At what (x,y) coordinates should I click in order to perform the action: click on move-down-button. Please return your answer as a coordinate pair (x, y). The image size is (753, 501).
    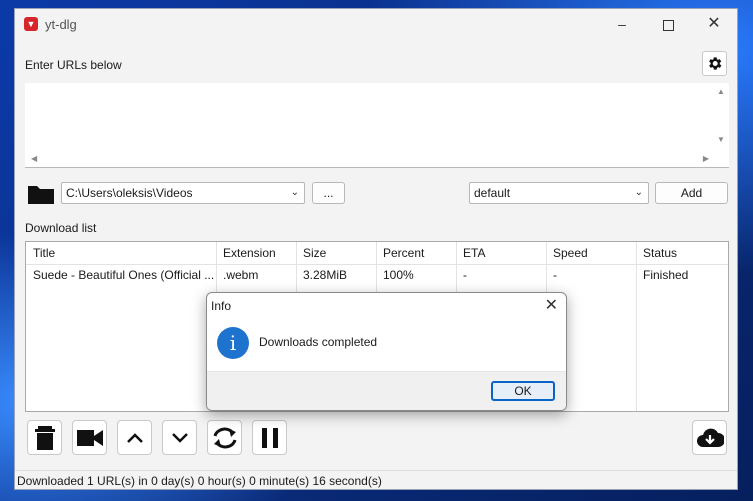
    Looking at the image, I should click on (179, 437).